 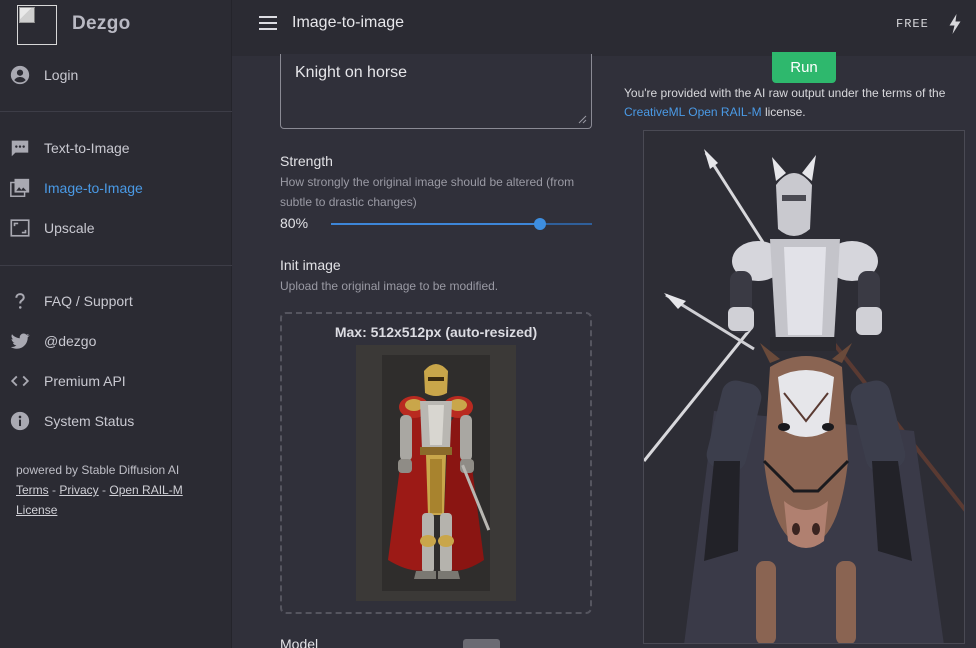 I want to click on sidebar-item-label: Login, so click(x=61, y=75).